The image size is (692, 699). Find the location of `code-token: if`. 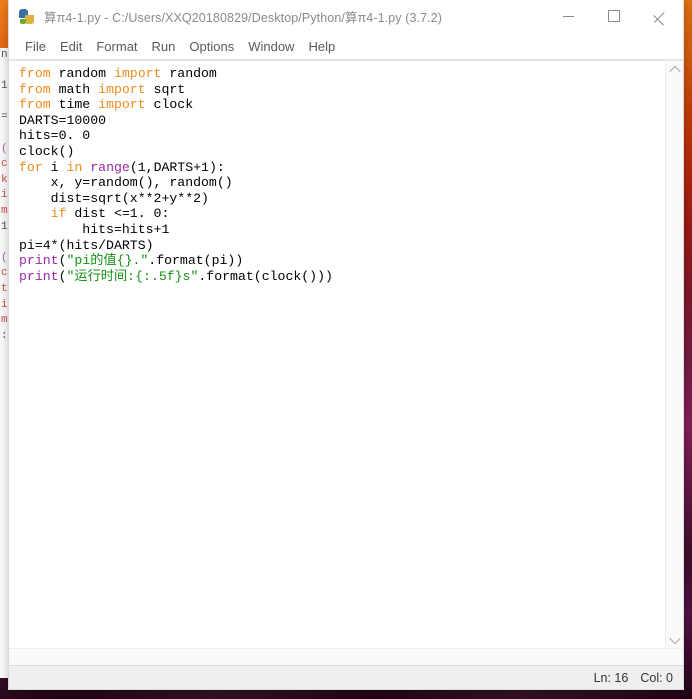

code-token: if is located at coordinates (58, 214).